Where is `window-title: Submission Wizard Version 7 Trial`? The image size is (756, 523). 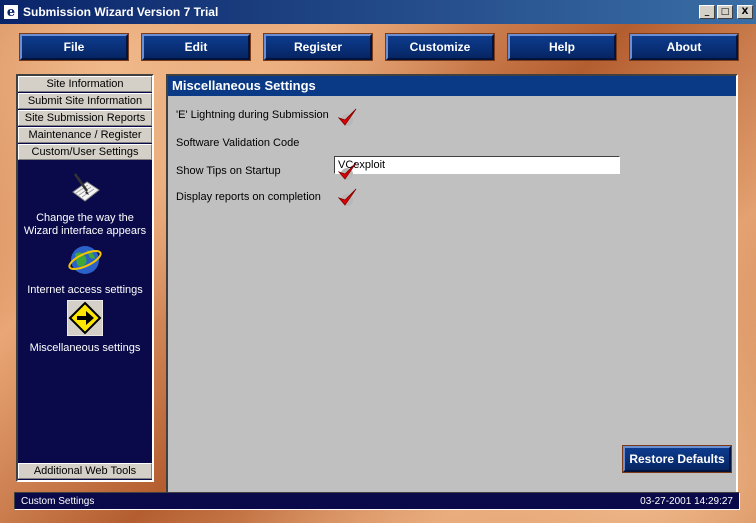
window-title: Submission Wizard Version 7 Trial is located at coordinates (121, 12).